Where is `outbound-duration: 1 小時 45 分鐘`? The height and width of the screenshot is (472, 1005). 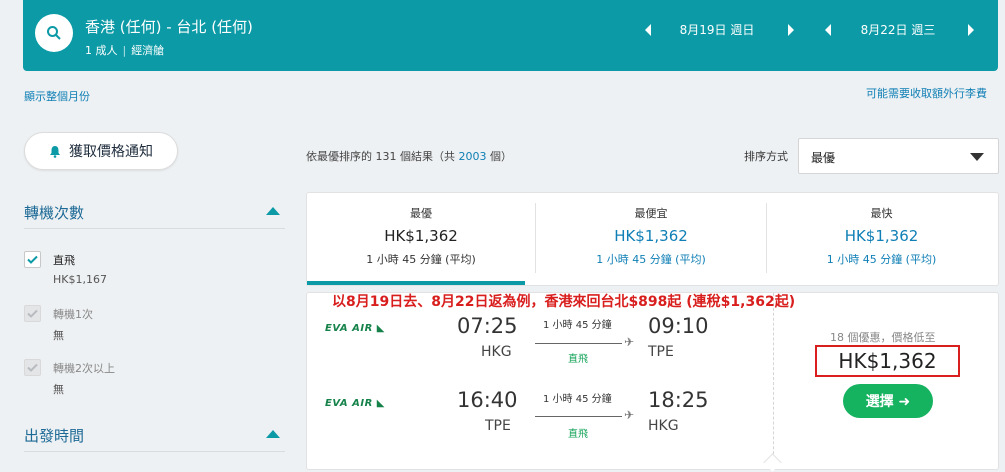
outbound-duration: 1 小時 45 分鐘 is located at coordinates (577, 325).